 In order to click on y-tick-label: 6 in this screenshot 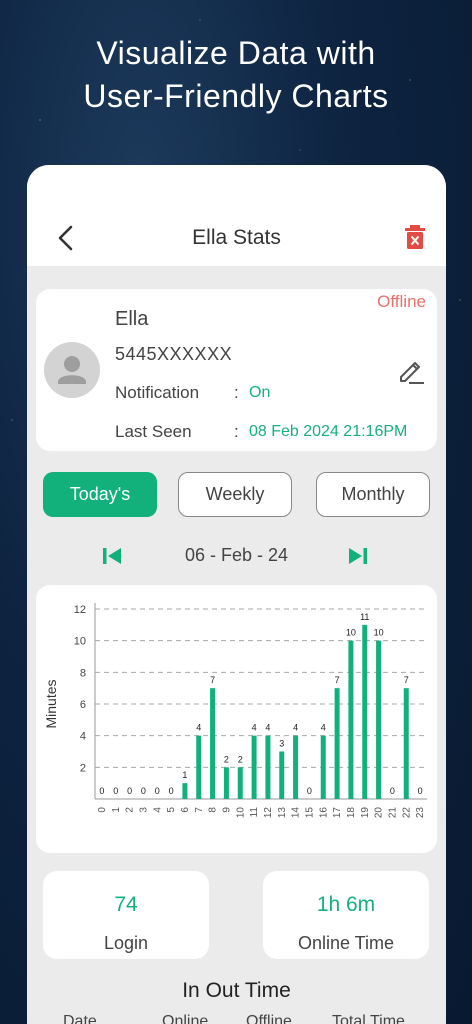, I will do `click(83, 705)`.